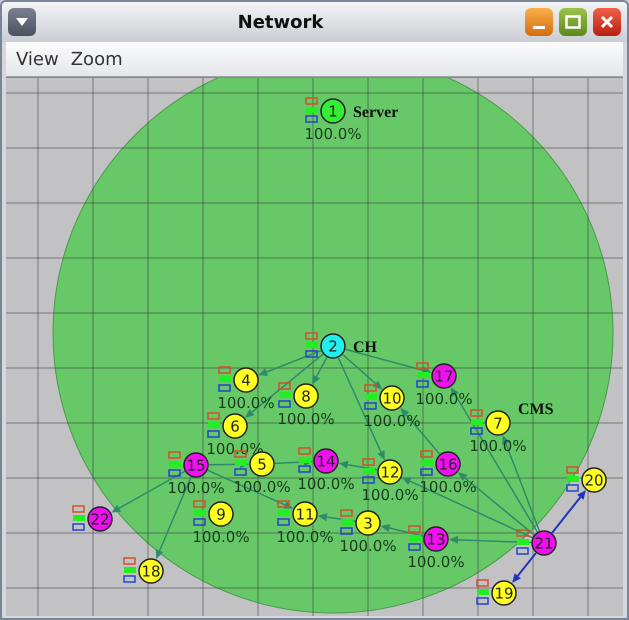 The height and width of the screenshot is (620, 629). I want to click on node: 16, so click(448, 464).